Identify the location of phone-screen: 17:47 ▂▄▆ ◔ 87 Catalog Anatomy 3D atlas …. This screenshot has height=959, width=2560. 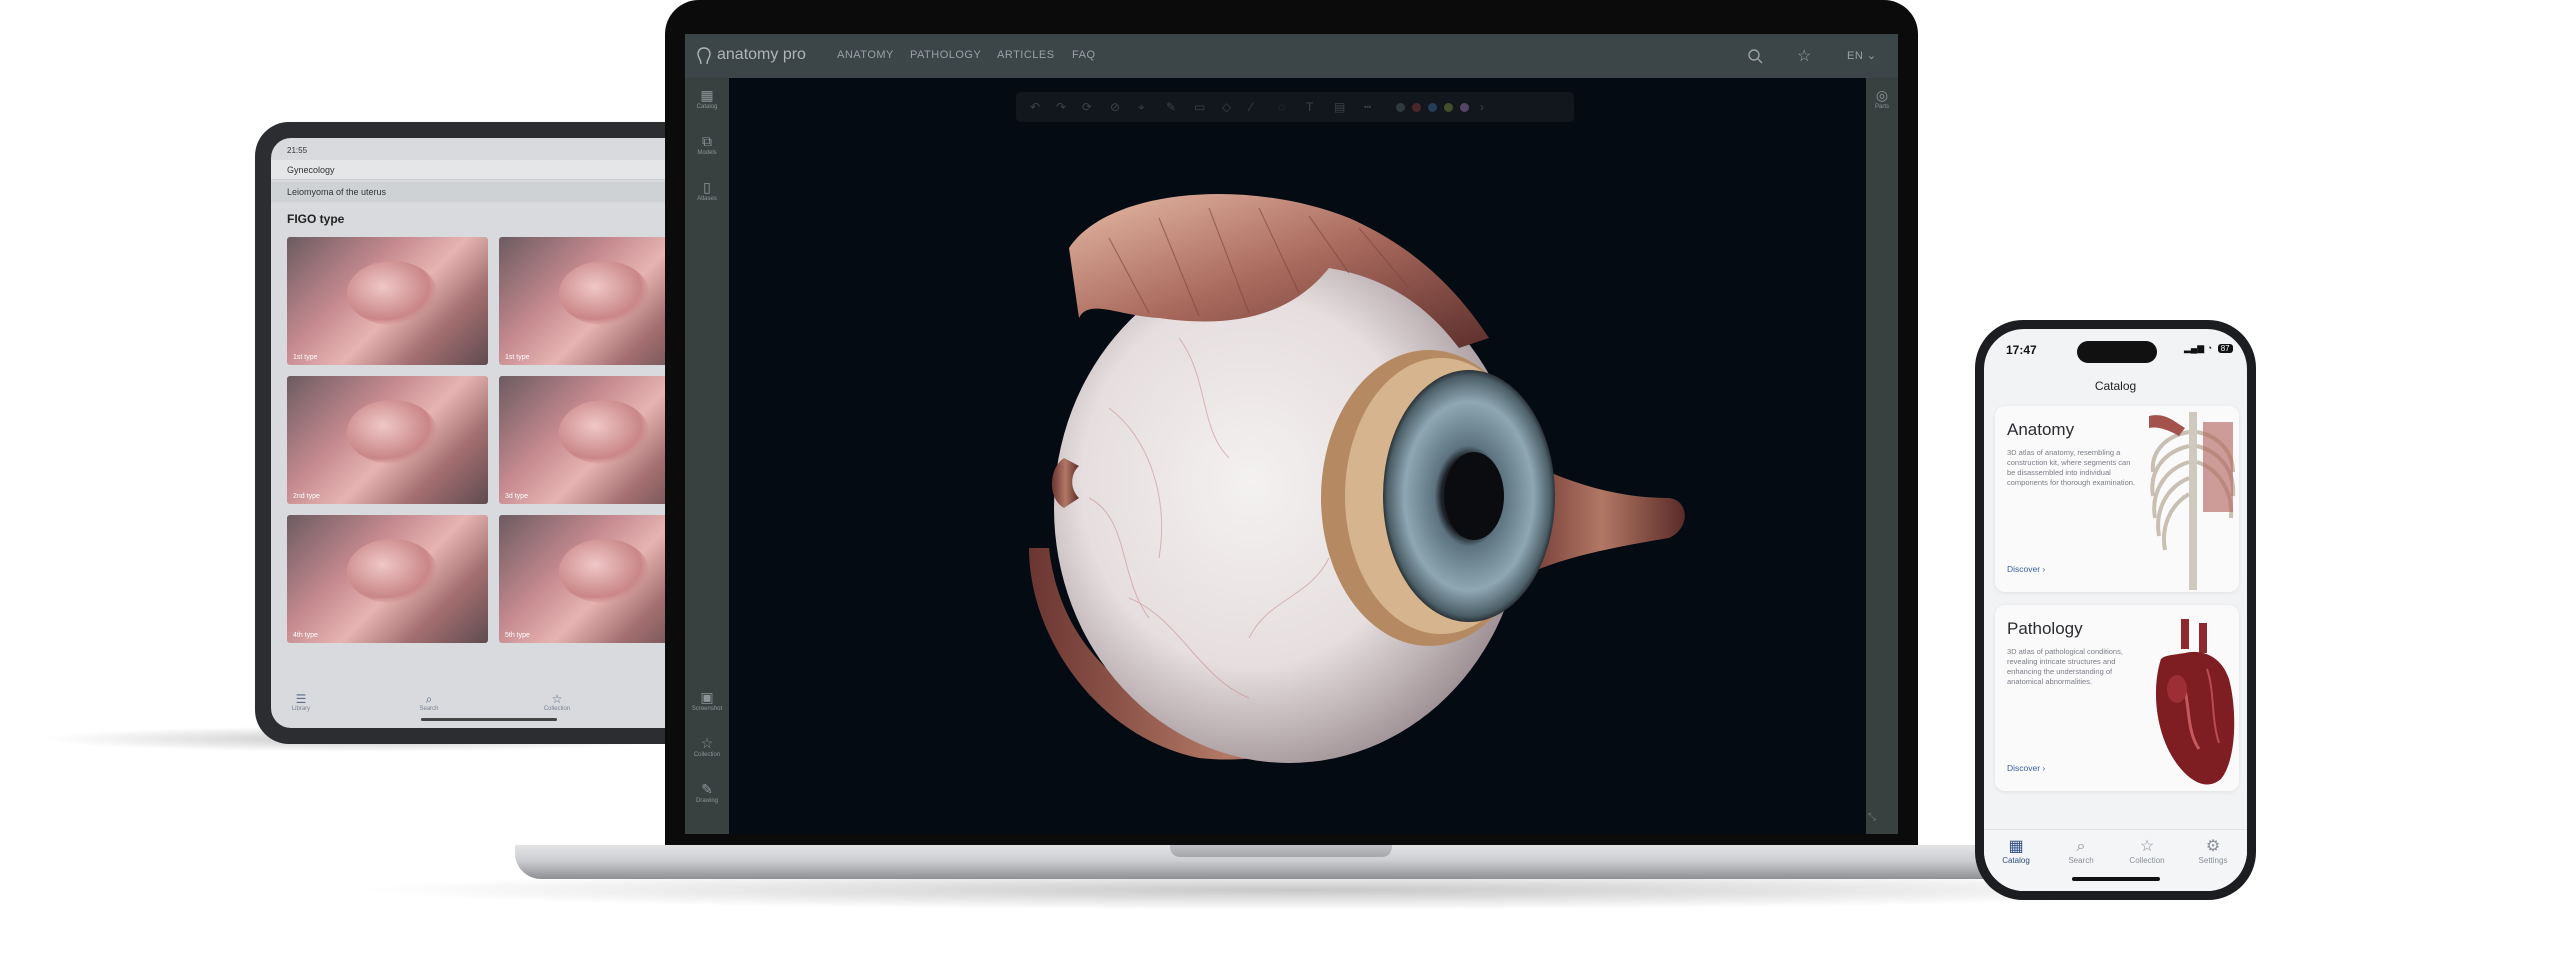
(2115, 610).